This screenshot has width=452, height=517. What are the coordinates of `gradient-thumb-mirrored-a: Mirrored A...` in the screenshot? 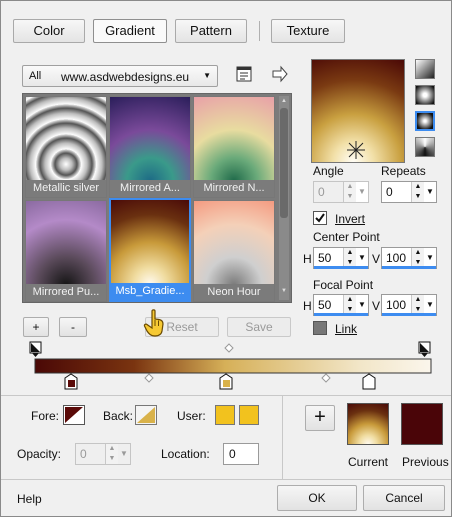 It's located at (150, 147).